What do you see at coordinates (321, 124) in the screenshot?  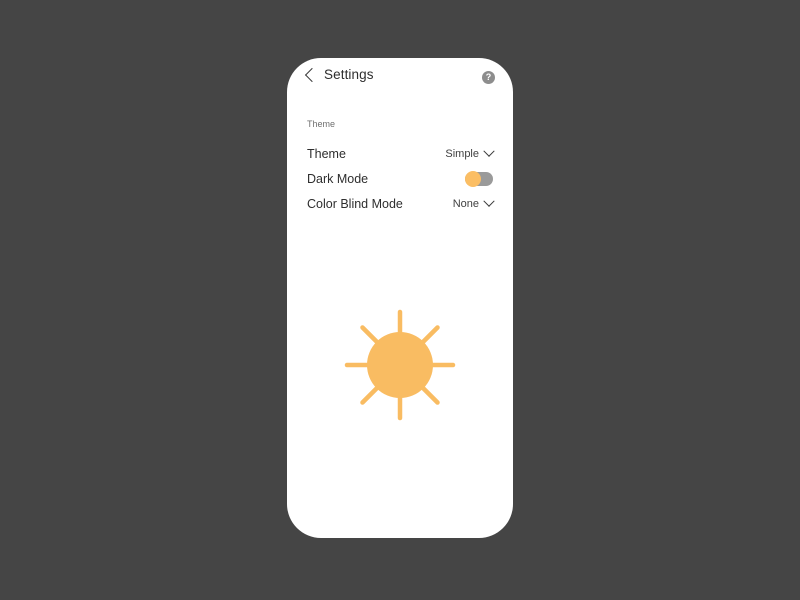 I see `section-header-theme: Theme` at bounding box center [321, 124].